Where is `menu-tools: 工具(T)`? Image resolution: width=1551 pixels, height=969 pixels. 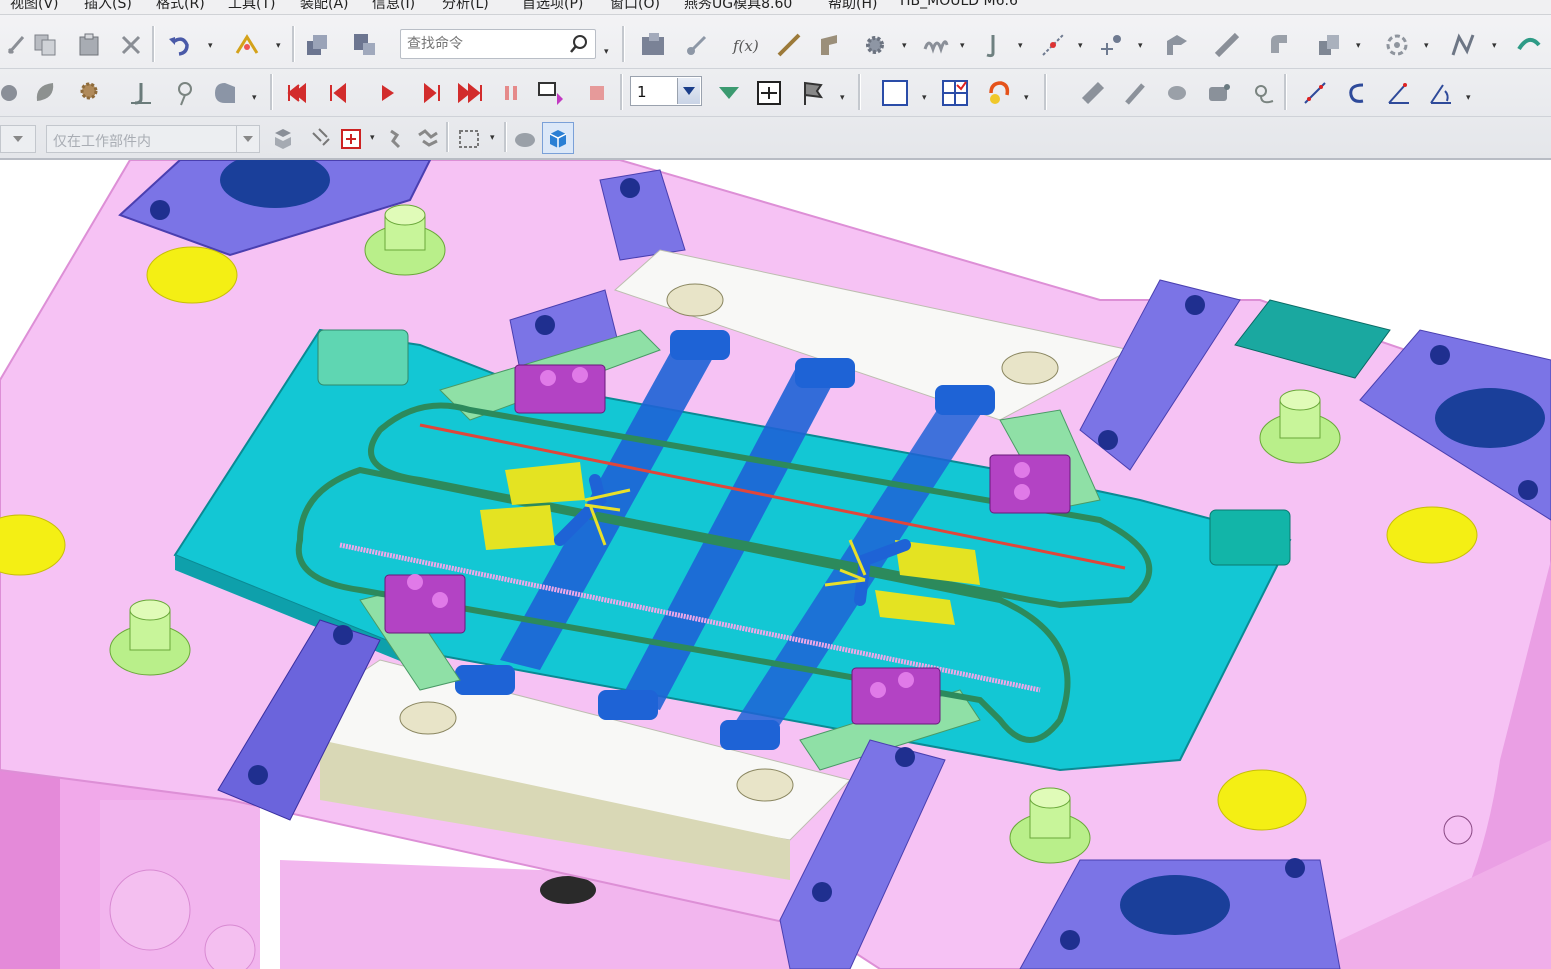 menu-tools: 工具(T) is located at coordinates (251, 6).